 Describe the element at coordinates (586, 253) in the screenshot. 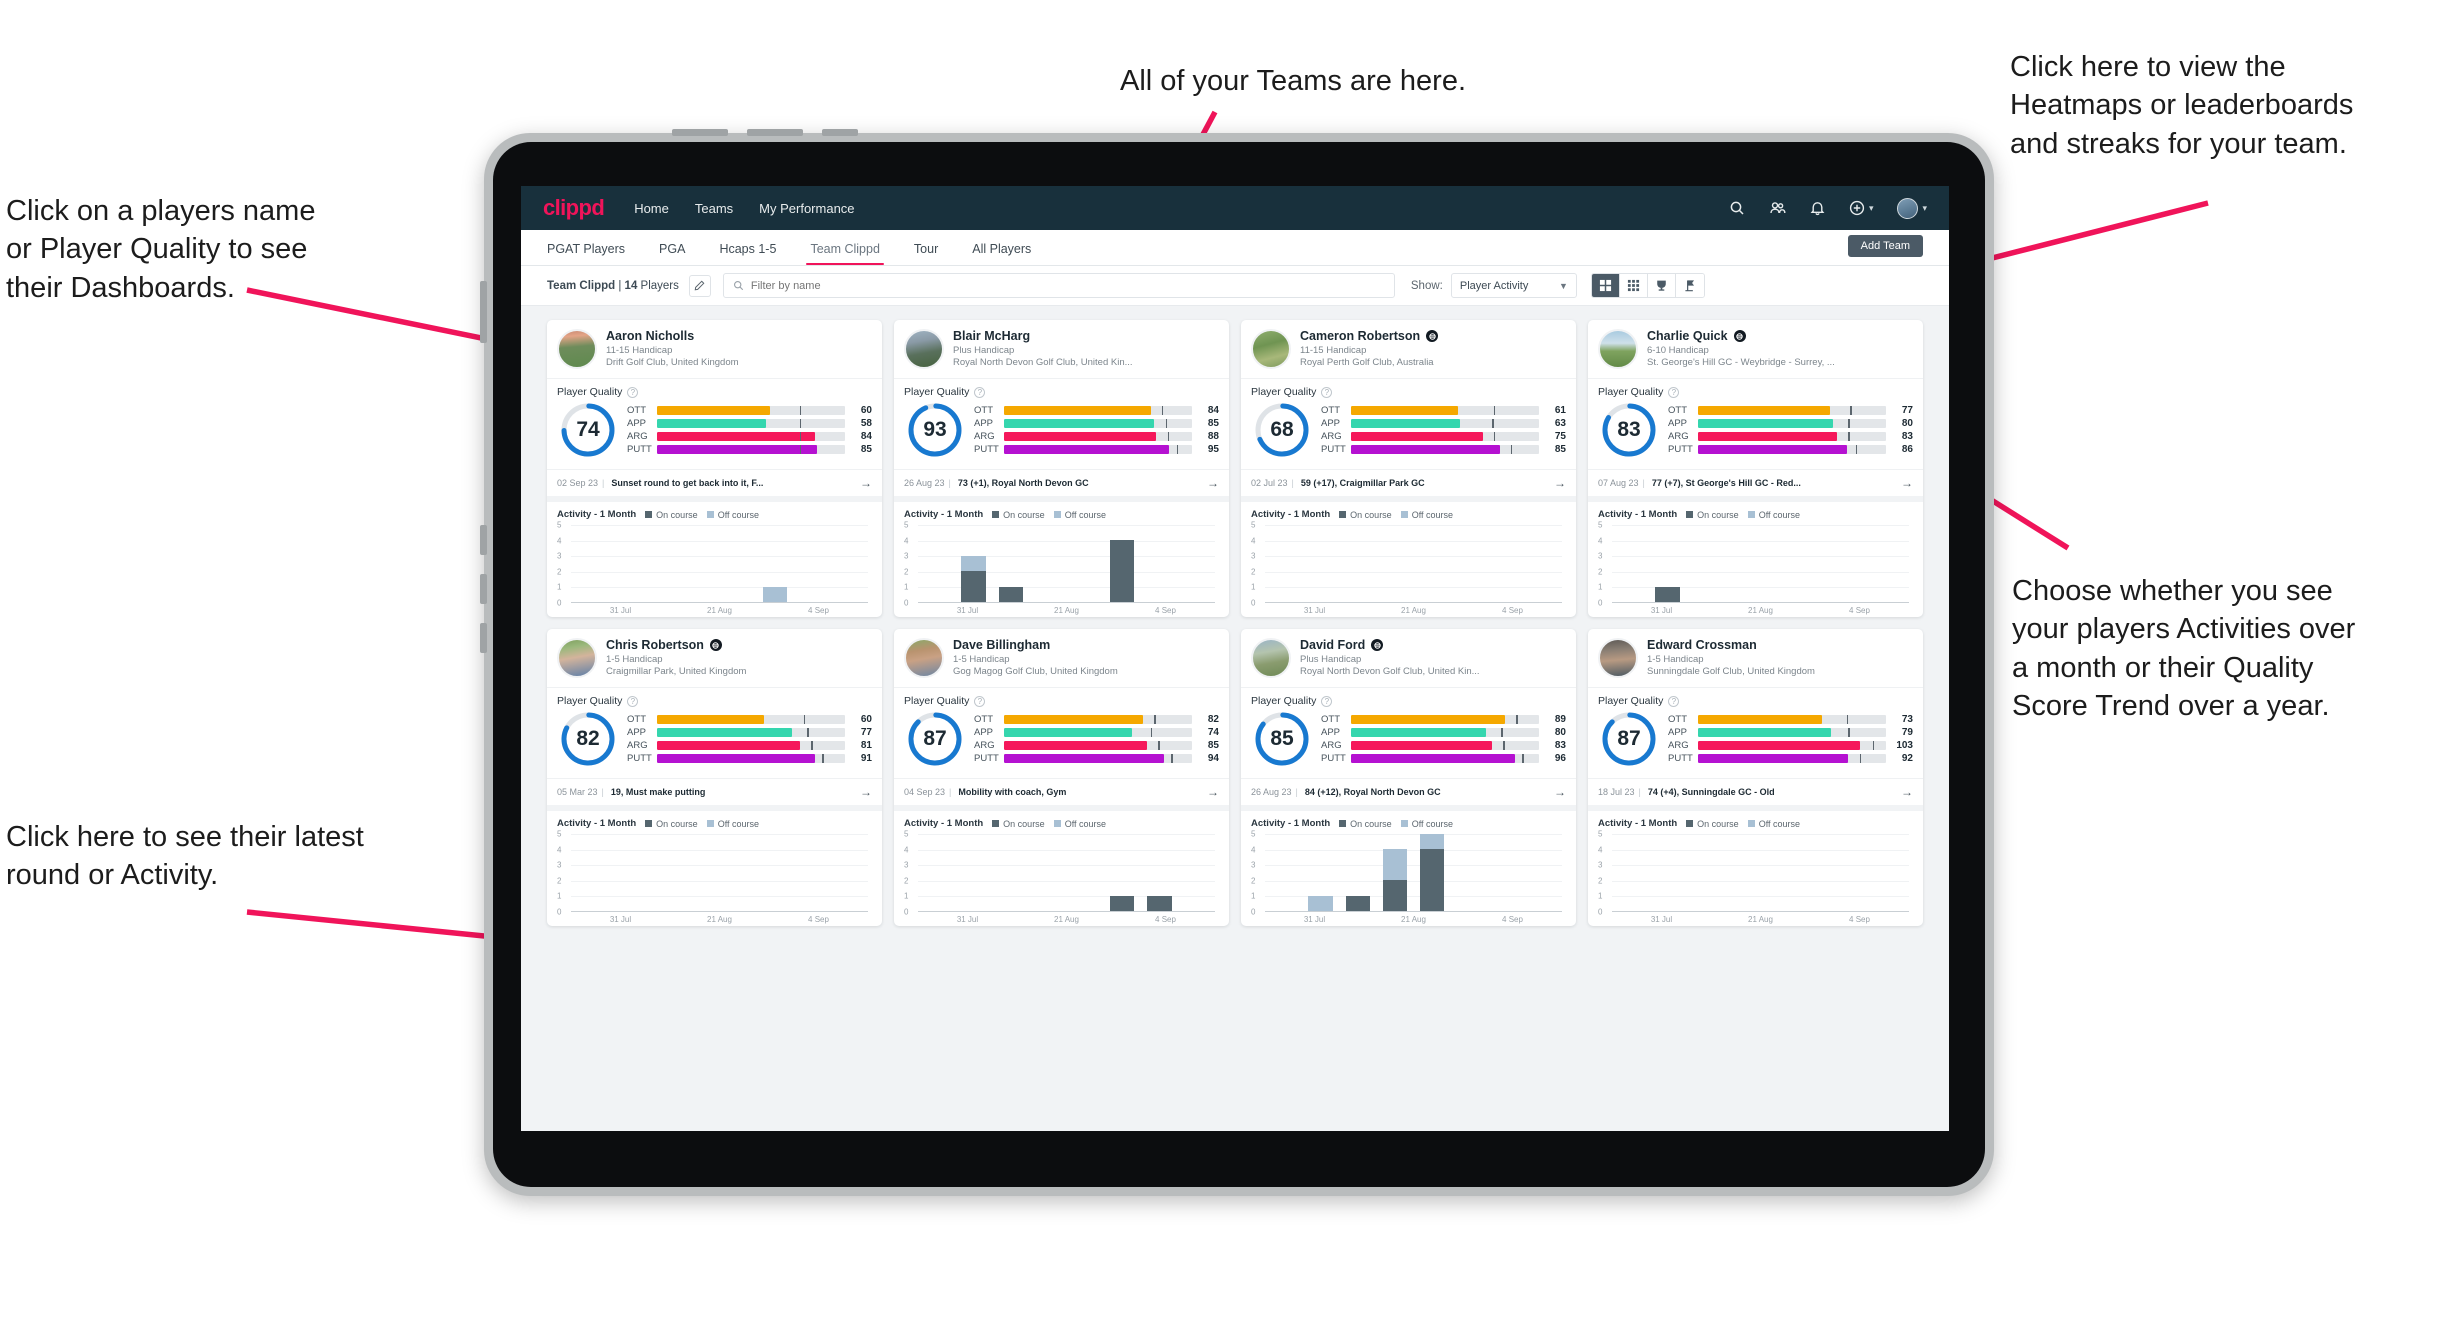

I see `tab-pgat-players: PGAT Players` at that location.